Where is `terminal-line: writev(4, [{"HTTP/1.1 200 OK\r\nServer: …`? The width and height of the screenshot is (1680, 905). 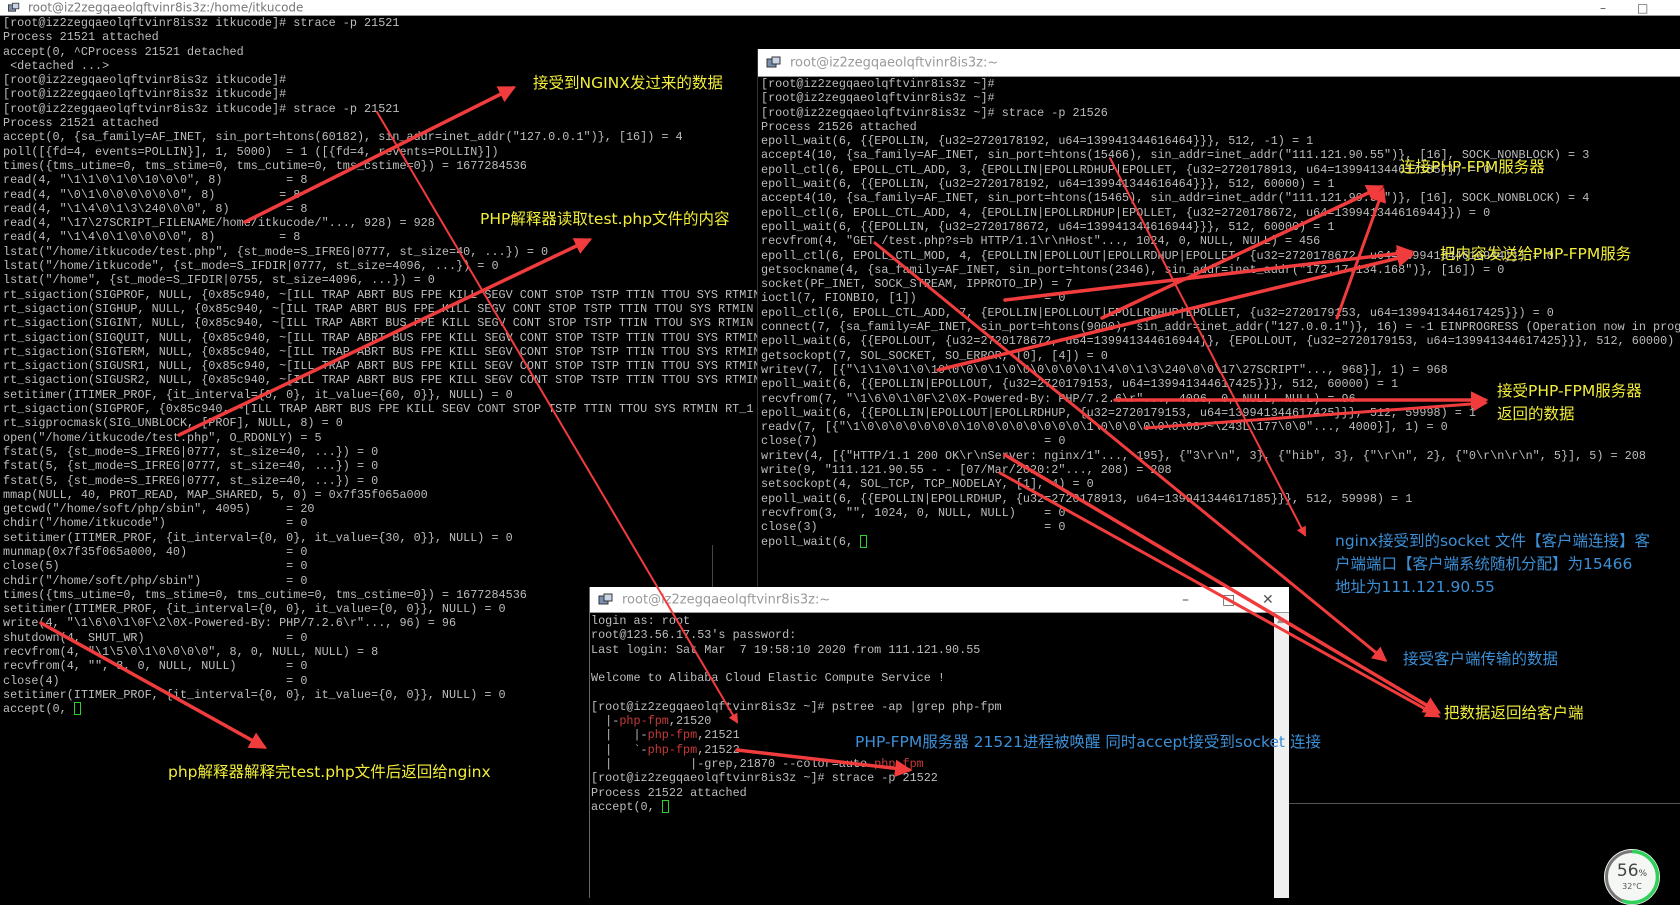 terminal-line: writev(4, [{"HTTP/1.1 200 OK\r\nServer: … is located at coordinates (1203, 455).